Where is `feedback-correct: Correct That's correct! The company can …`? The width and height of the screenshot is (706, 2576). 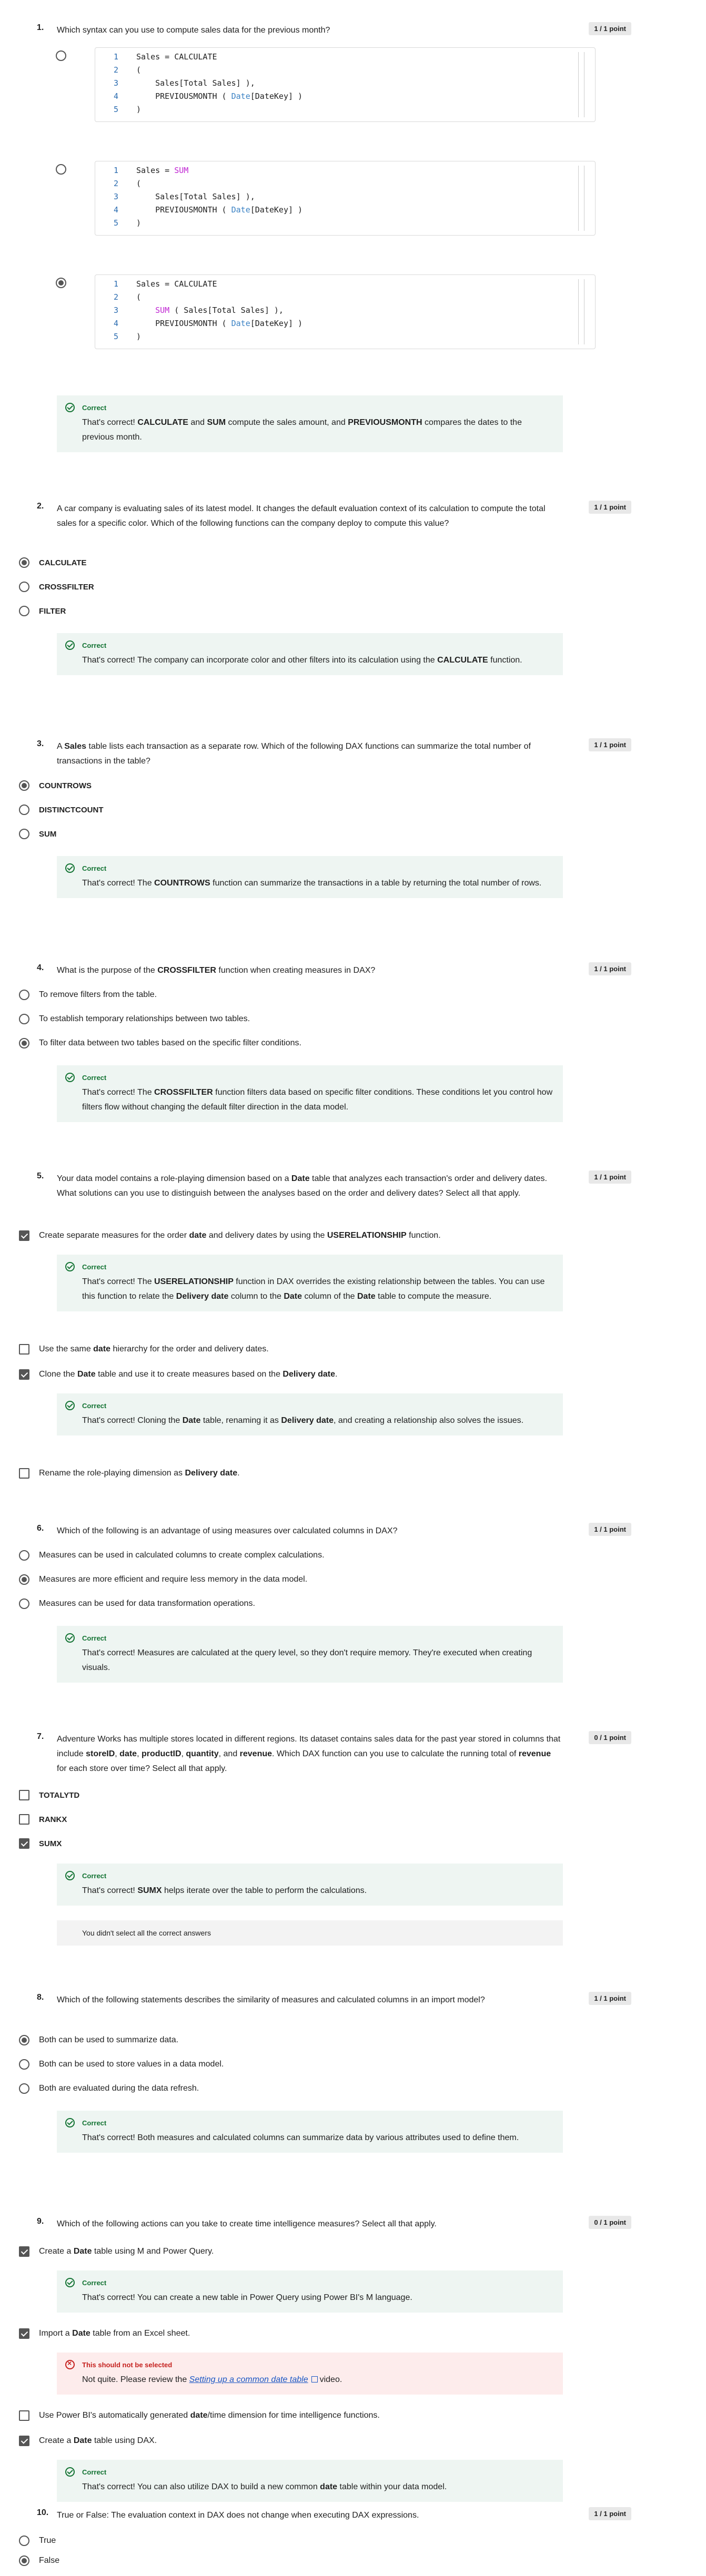 feedback-correct: Correct That's correct! The company can … is located at coordinates (310, 654).